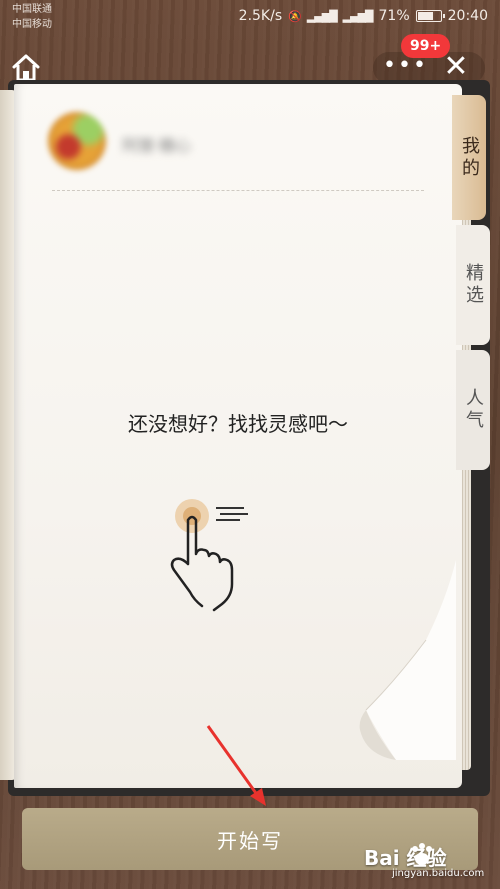 The height and width of the screenshot is (889, 500). What do you see at coordinates (32, 9) in the screenshot?
I see `carrier-1: 中国联通` at bounding box center [32, 9].